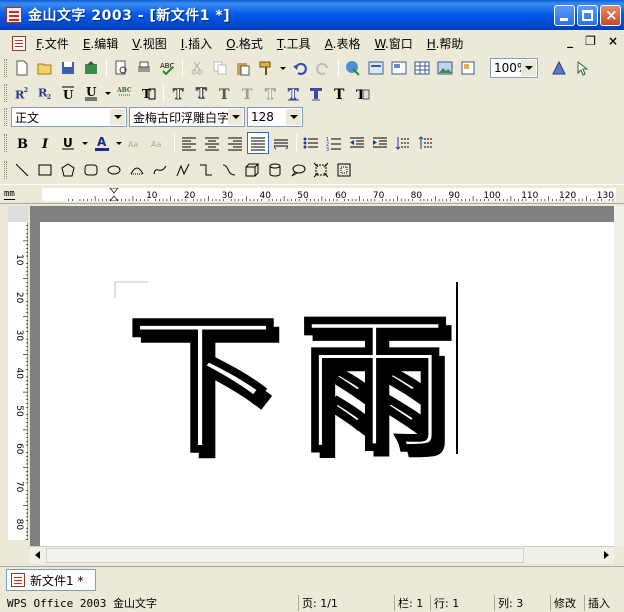 This screenshot has height=612, width=624. I want to click on redo-button, so click(323, 68).